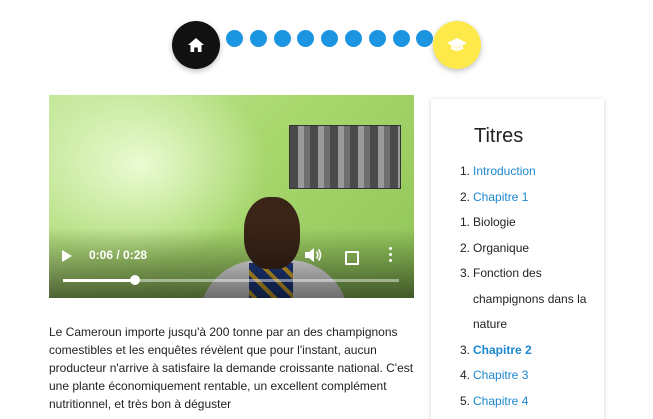 This screenshot has height=419, width=653. I want to click on toc-item-label: Chapitre 4, so click(500, 402).